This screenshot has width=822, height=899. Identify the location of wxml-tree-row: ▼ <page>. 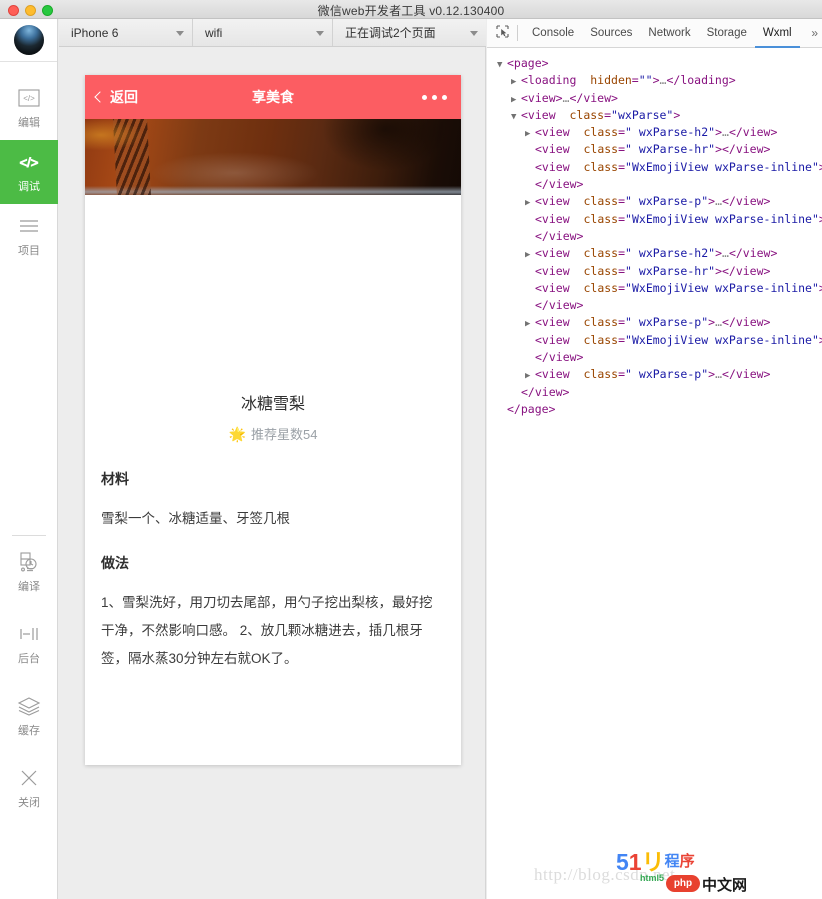
(659, 64).